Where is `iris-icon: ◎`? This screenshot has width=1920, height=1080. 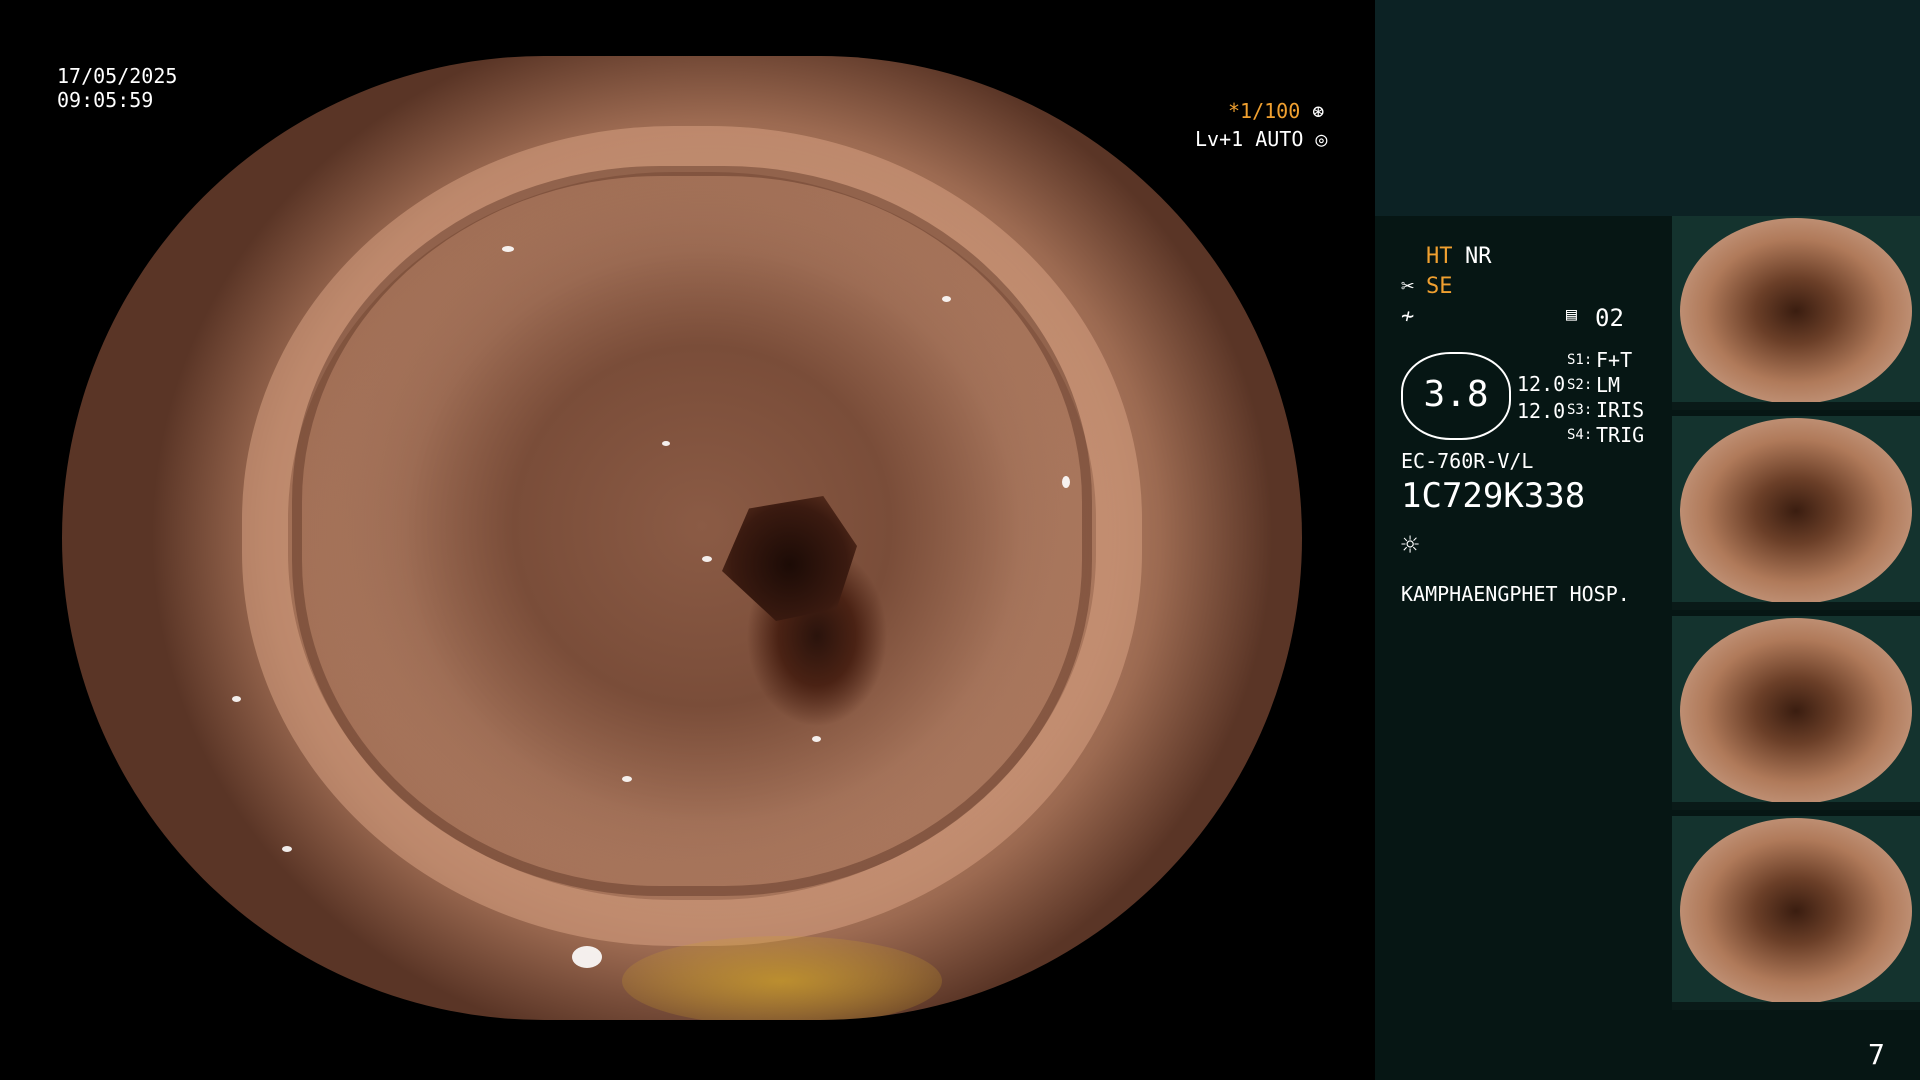
iris-icon: ◎ is located at coordinates (1321, 139).